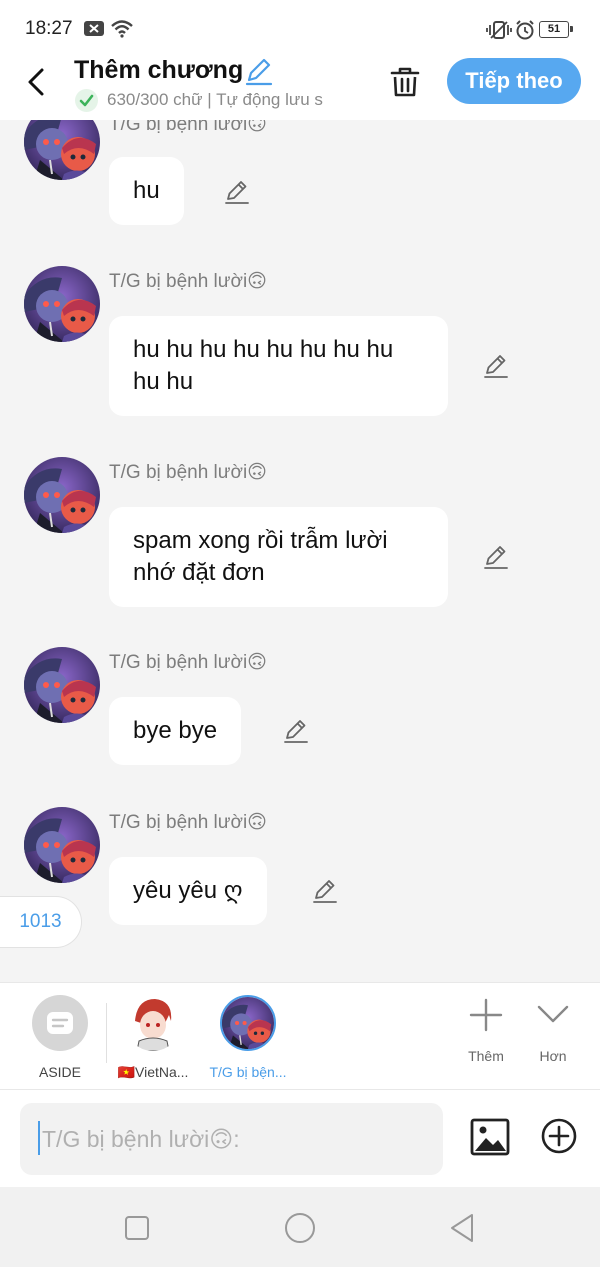 Image resolution: width=600 pixels, height=1267 pixels. Describe the element at coordinates (163, 381) in the screenshot. I see `message-text-line: hu hu` at that location.